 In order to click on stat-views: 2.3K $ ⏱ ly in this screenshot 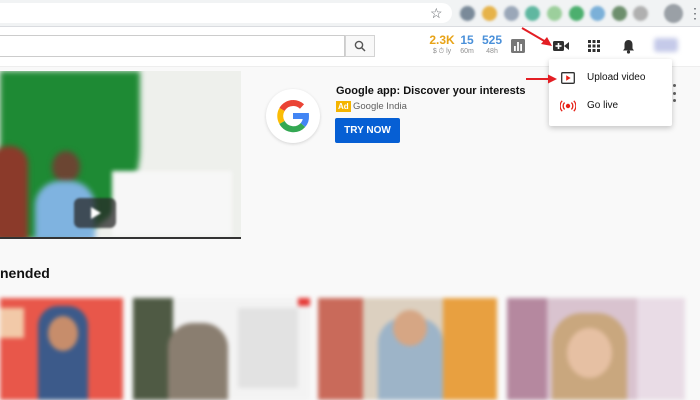, I will do `click(442, 44)`.